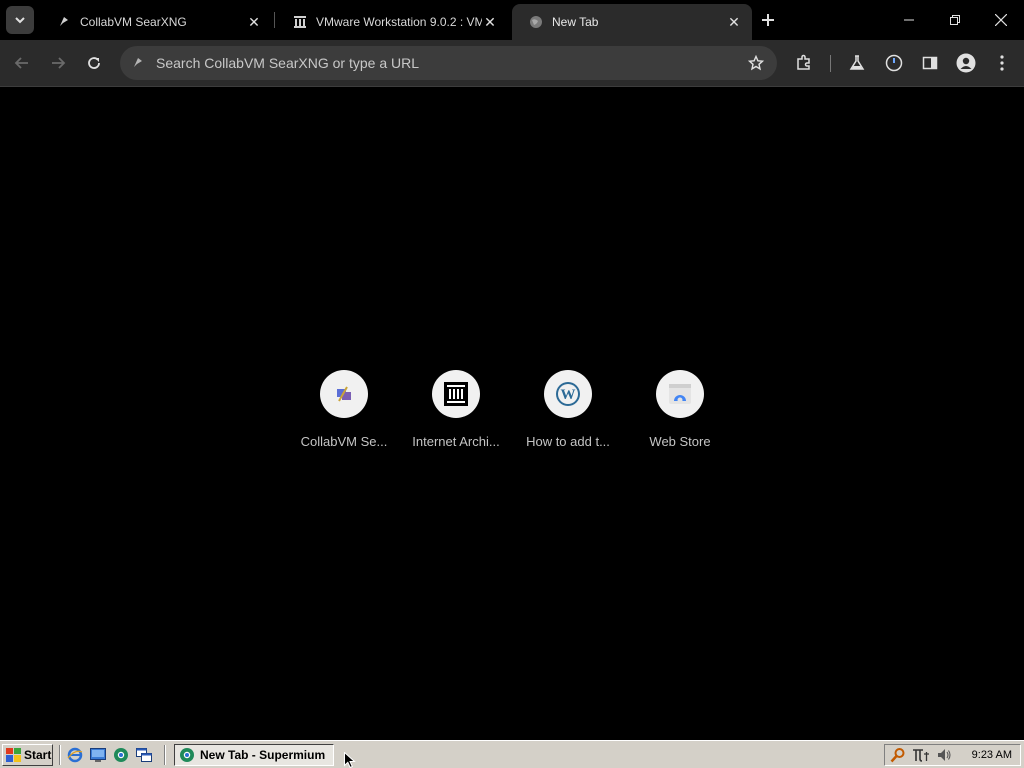  I want to click on side-panel-button, so click(930, 63).